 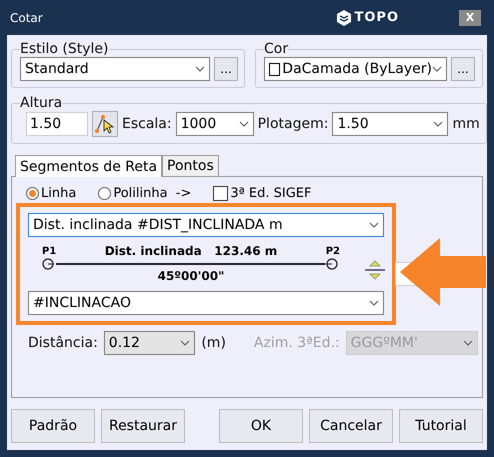 I want to click on checkbox: 3ª Ed. SIGEF, so click(x=262, y=193).